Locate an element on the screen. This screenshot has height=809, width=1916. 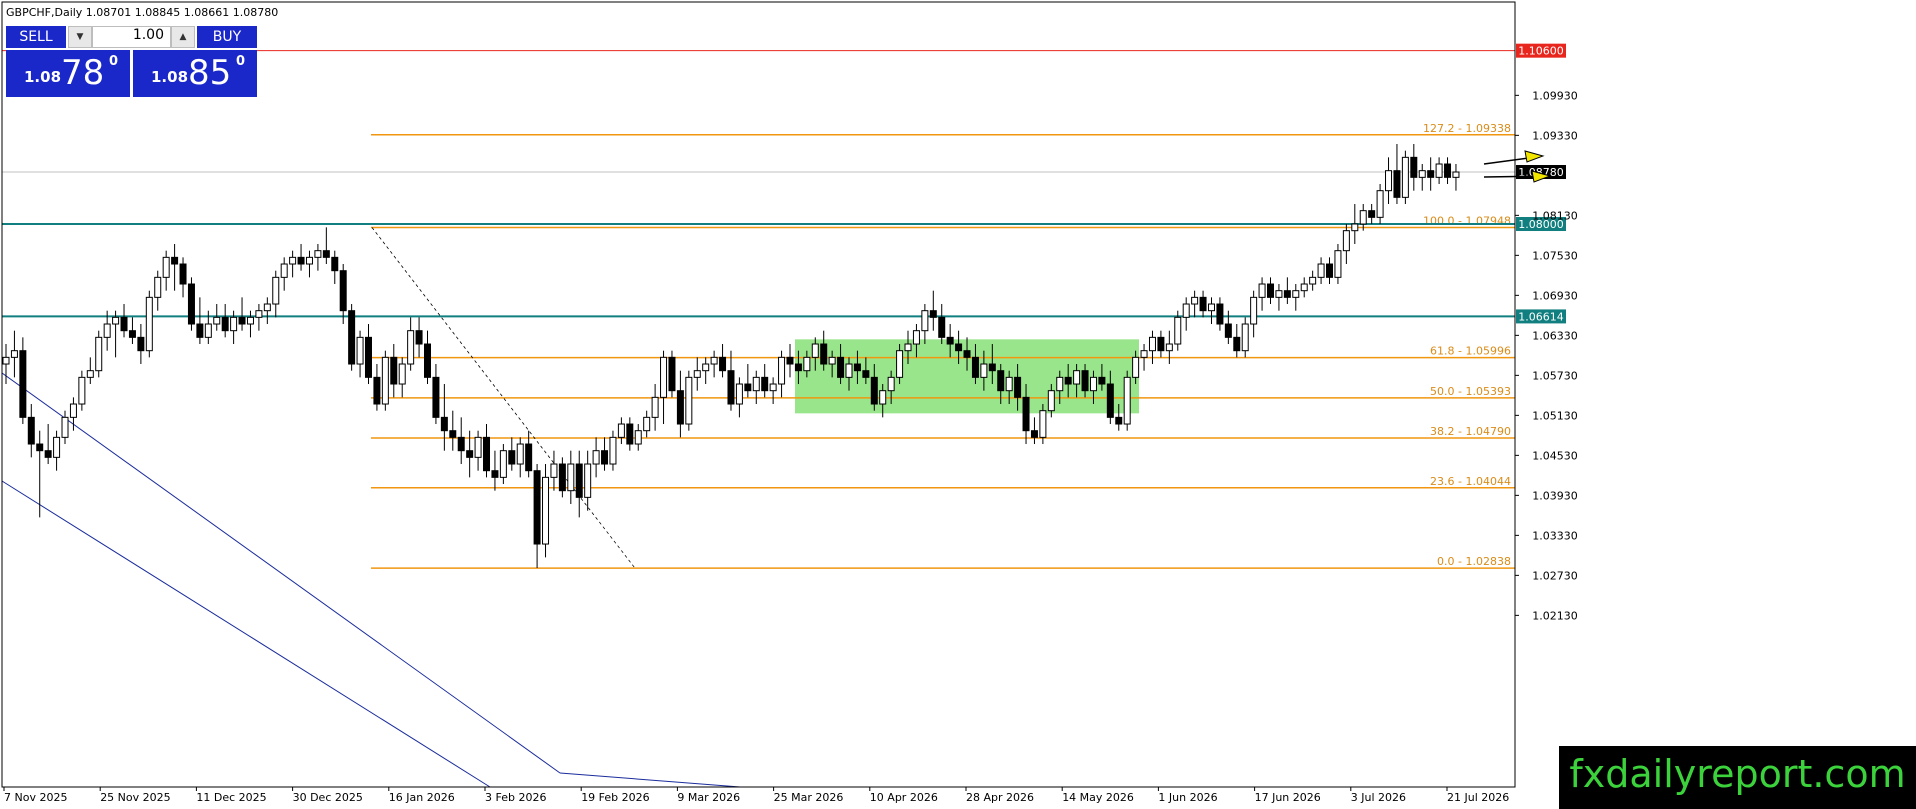
y-axis-label: 1.09930 is located at coordinates (1555, 95).